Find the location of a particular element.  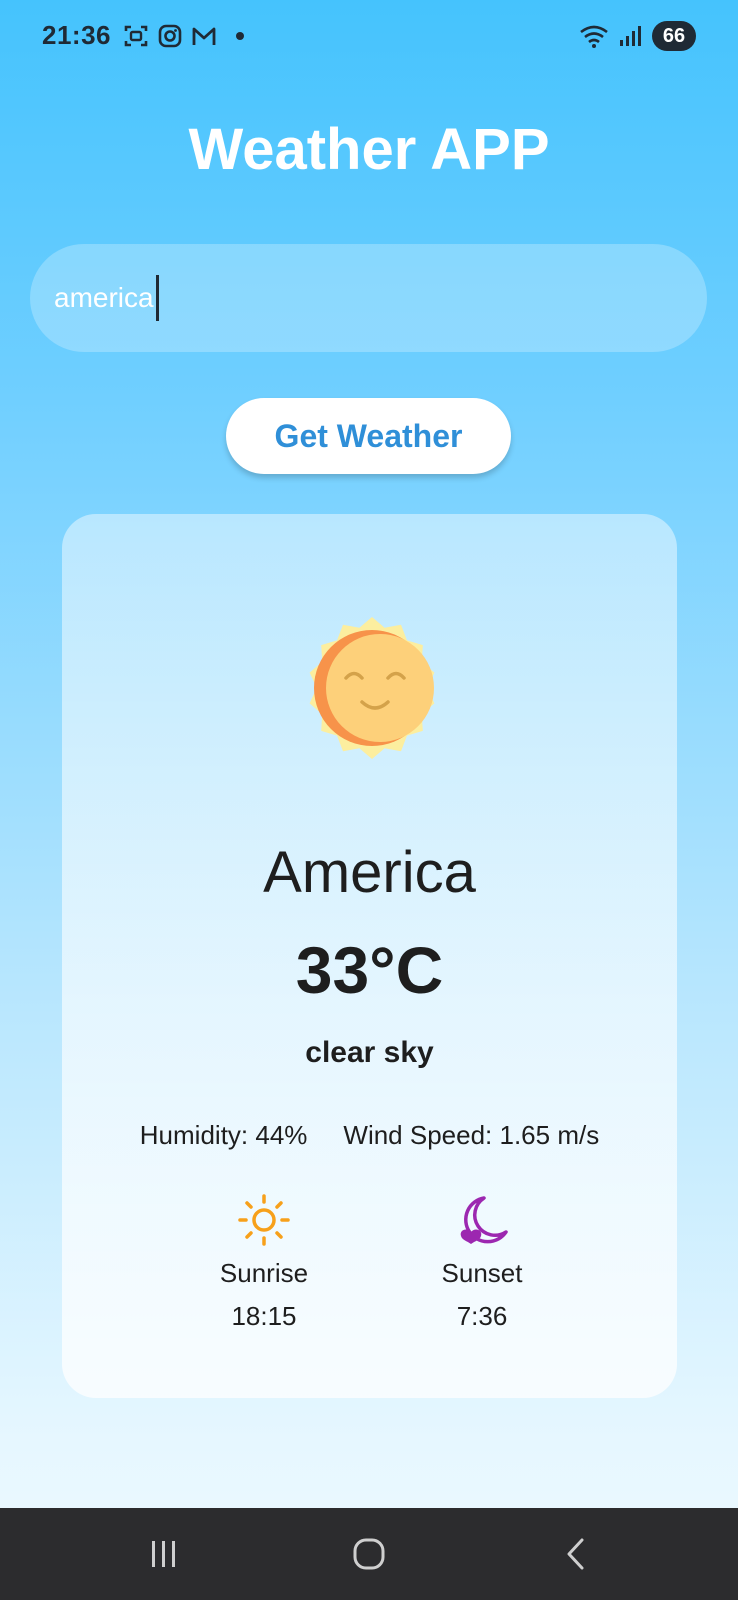

temperature: 33°C is located at coordinates (369, 970).